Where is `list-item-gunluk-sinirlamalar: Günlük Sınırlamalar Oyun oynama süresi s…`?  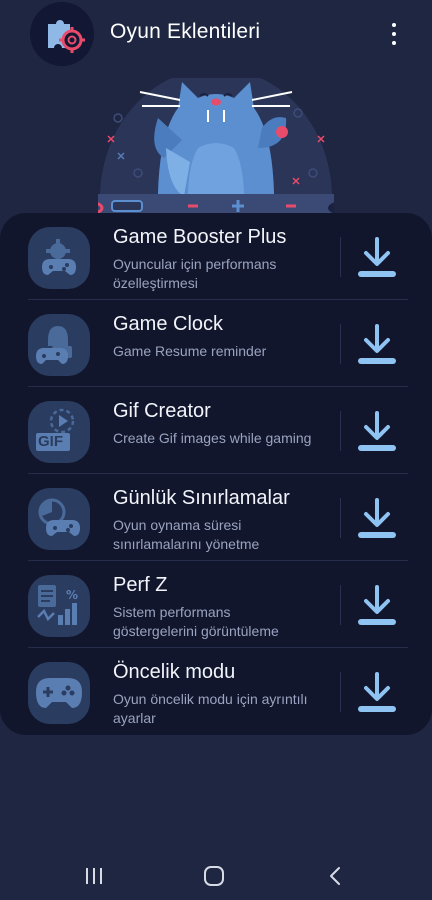
list-item-gunluk-sinirlamalar: Günlük Sınırlamalar Oyun oynama süresi s… is located at coordinates (216, 517).